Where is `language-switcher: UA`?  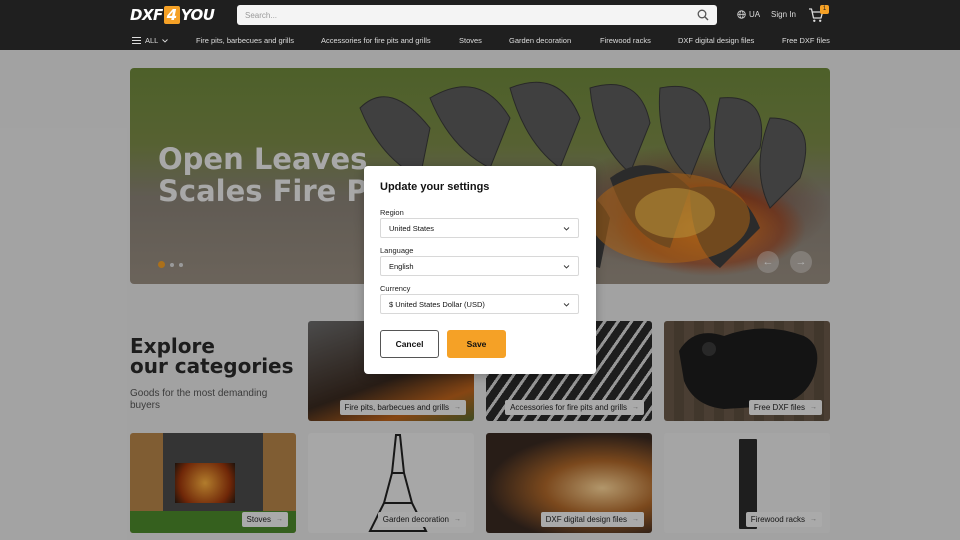
language-switcher: UA is located at coordinates (748, 14).